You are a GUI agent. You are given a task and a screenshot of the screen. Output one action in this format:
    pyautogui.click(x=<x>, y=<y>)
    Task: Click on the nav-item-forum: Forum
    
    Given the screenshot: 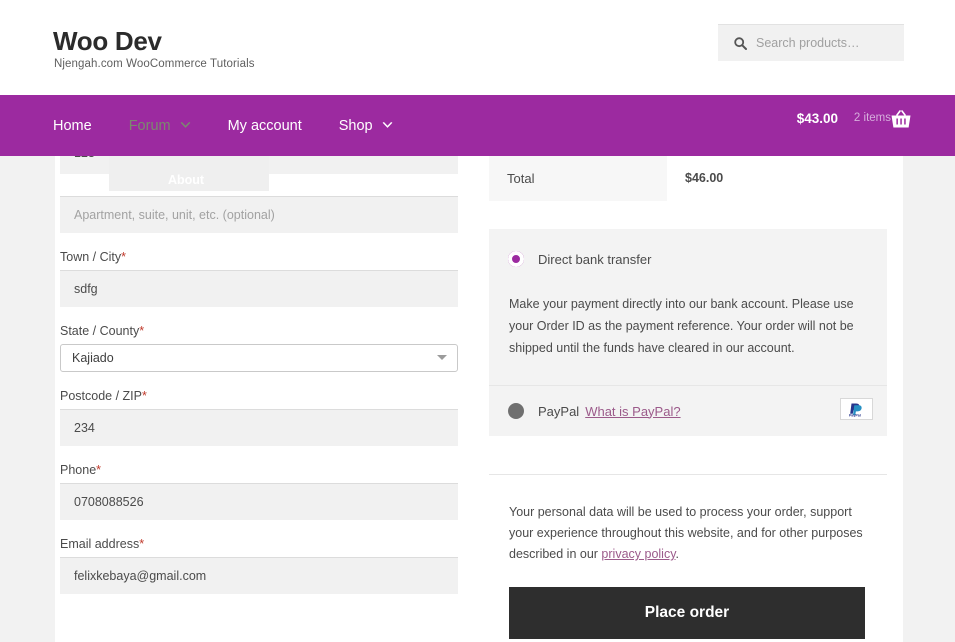 What is the action you would take?
    pyautogui.click(x=160, y=126)
    